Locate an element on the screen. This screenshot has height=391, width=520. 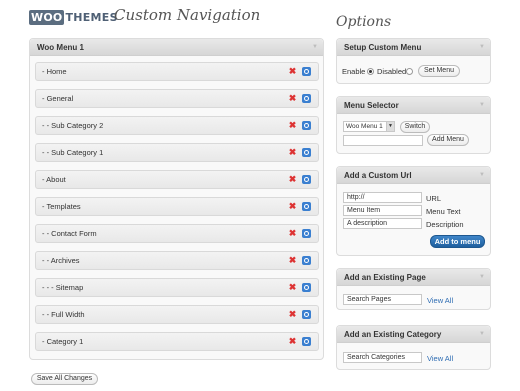
menu-item-label: - - Sub Category 2 is located at coordinates (73, 125).